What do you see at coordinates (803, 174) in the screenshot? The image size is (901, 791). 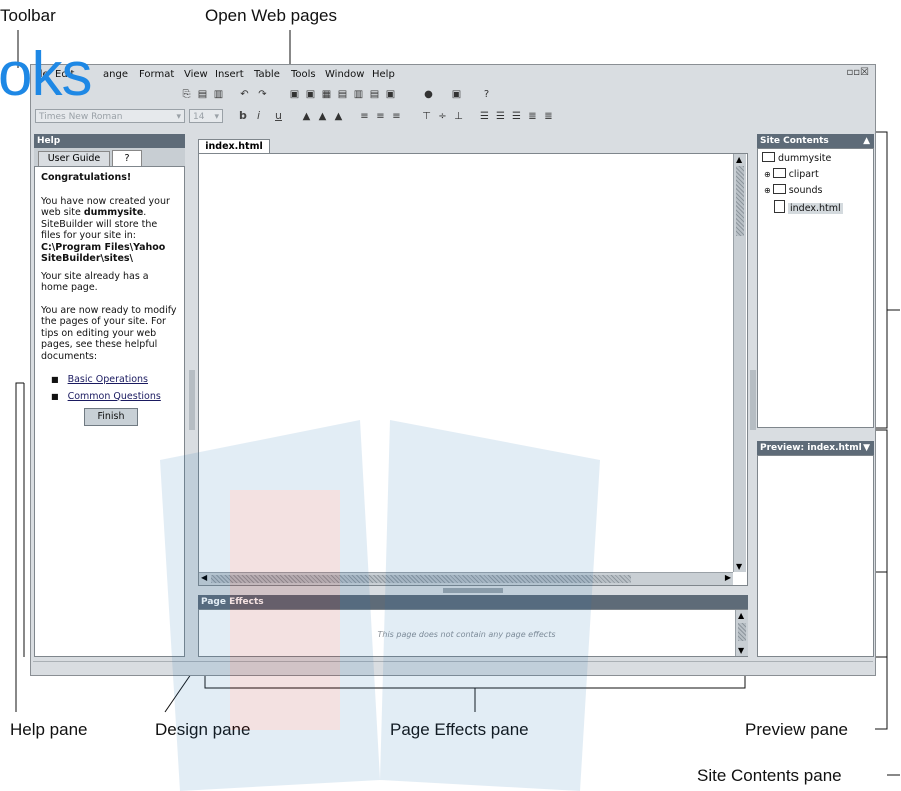 I see `tree-folder-clipart-label: clipart` at bounding box center [803, 174].